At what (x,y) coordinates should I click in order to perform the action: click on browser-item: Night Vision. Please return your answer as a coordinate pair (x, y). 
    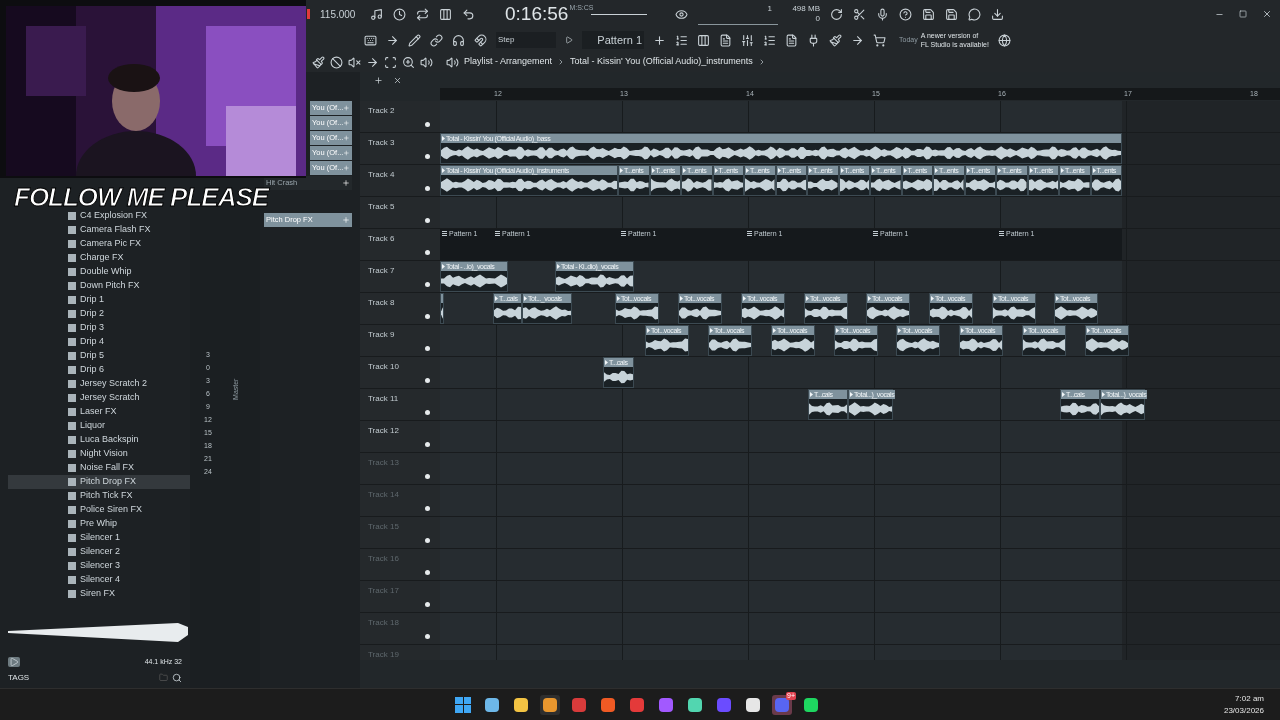
    Looking at the image, I should click on (95, 454).